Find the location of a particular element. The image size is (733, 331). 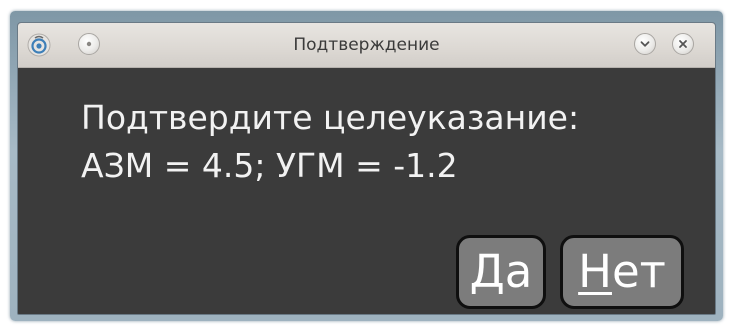

yes-mnemonic: Д is located at coordinates (487, 271).